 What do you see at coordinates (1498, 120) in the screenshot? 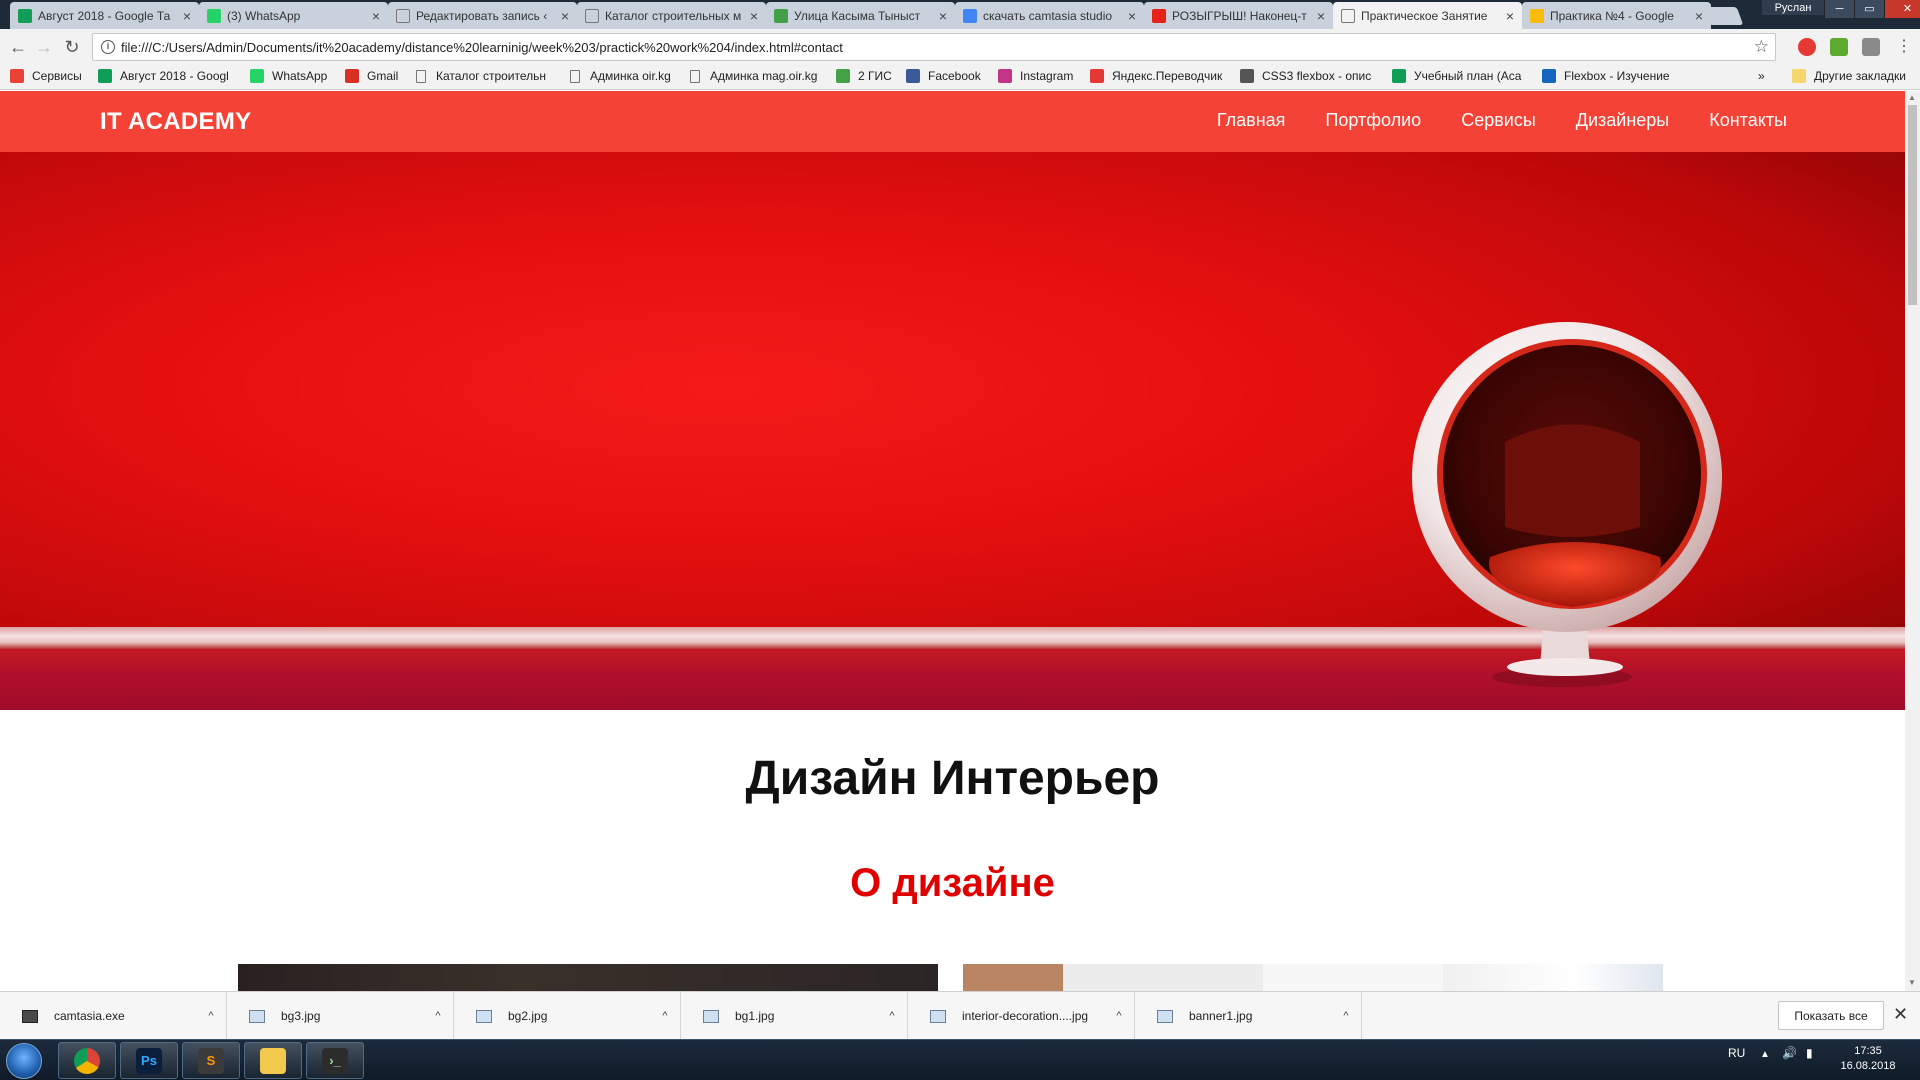
I see `nav-link: Сервисы` at bounding box center [1498, 120].